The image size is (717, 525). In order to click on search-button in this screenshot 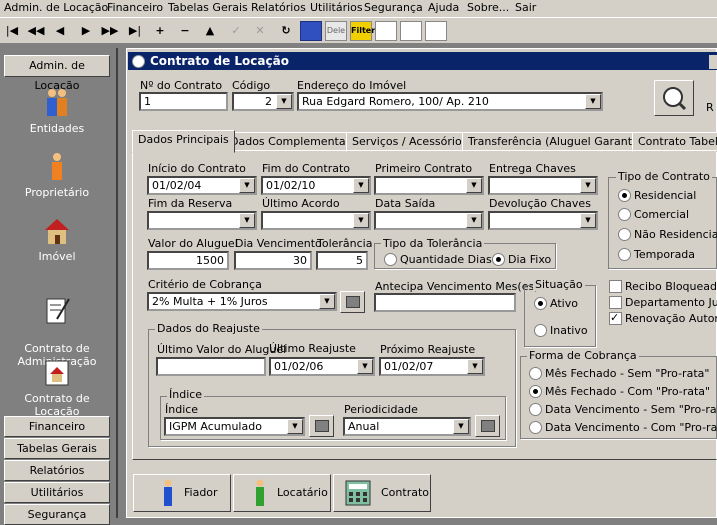, I will do `click(674, 98)`.